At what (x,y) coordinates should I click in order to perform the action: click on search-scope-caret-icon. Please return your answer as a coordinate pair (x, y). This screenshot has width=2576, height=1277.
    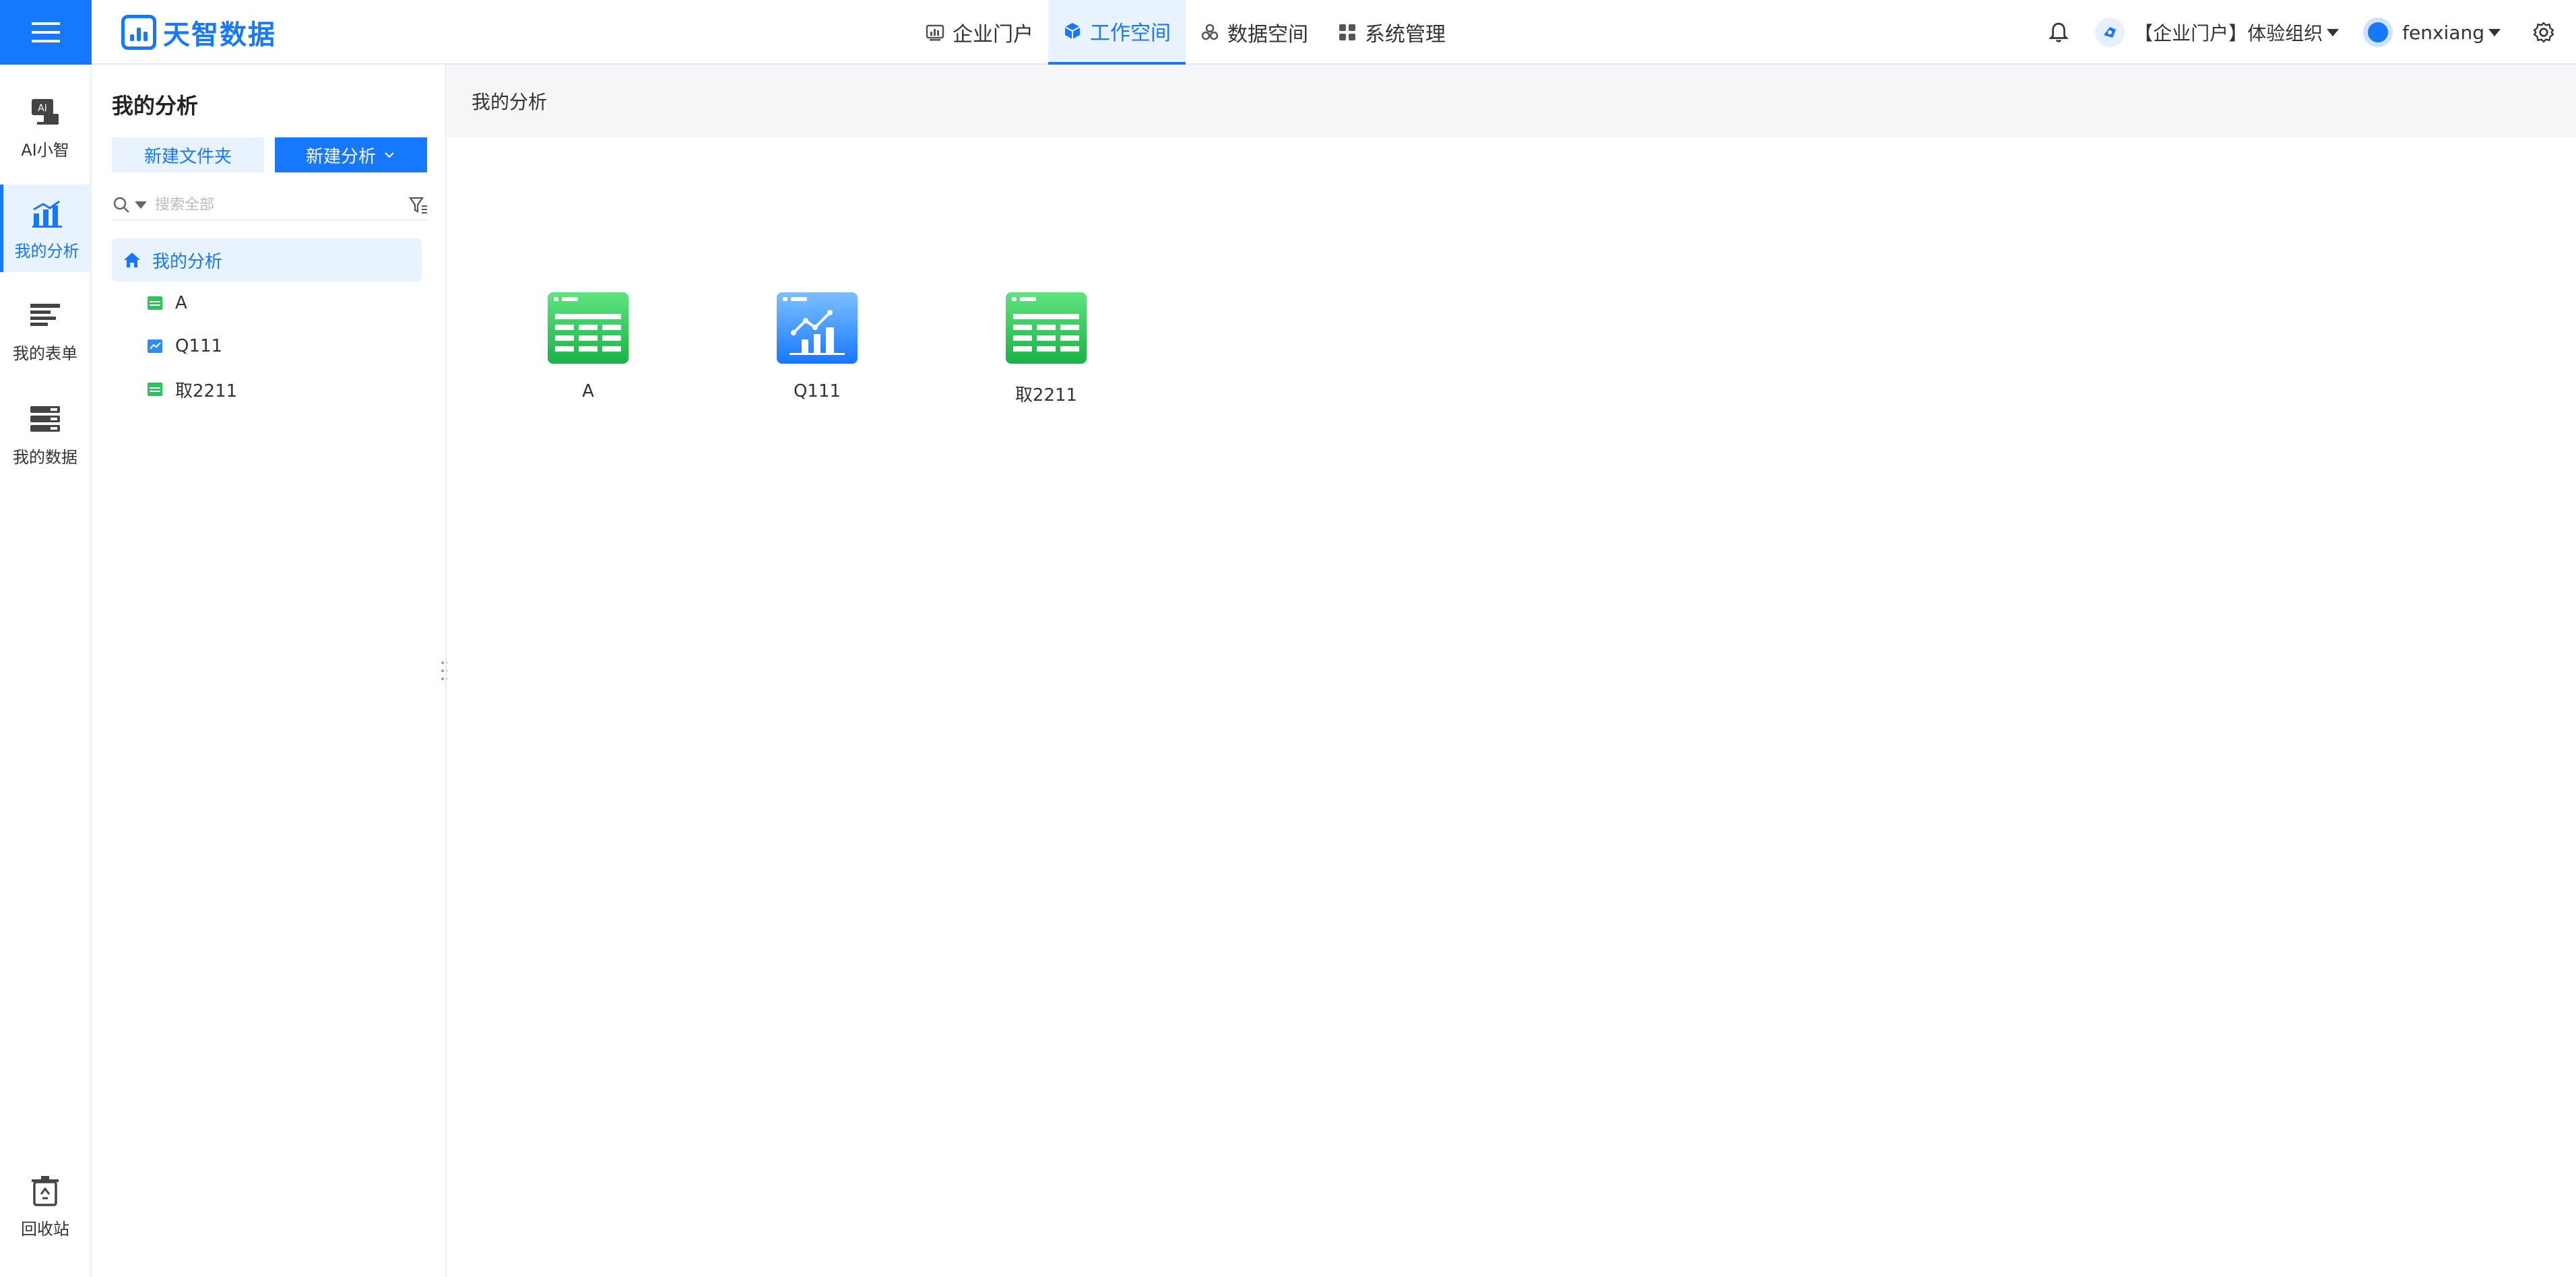
    Looking at the image, I should click on (141, 205).